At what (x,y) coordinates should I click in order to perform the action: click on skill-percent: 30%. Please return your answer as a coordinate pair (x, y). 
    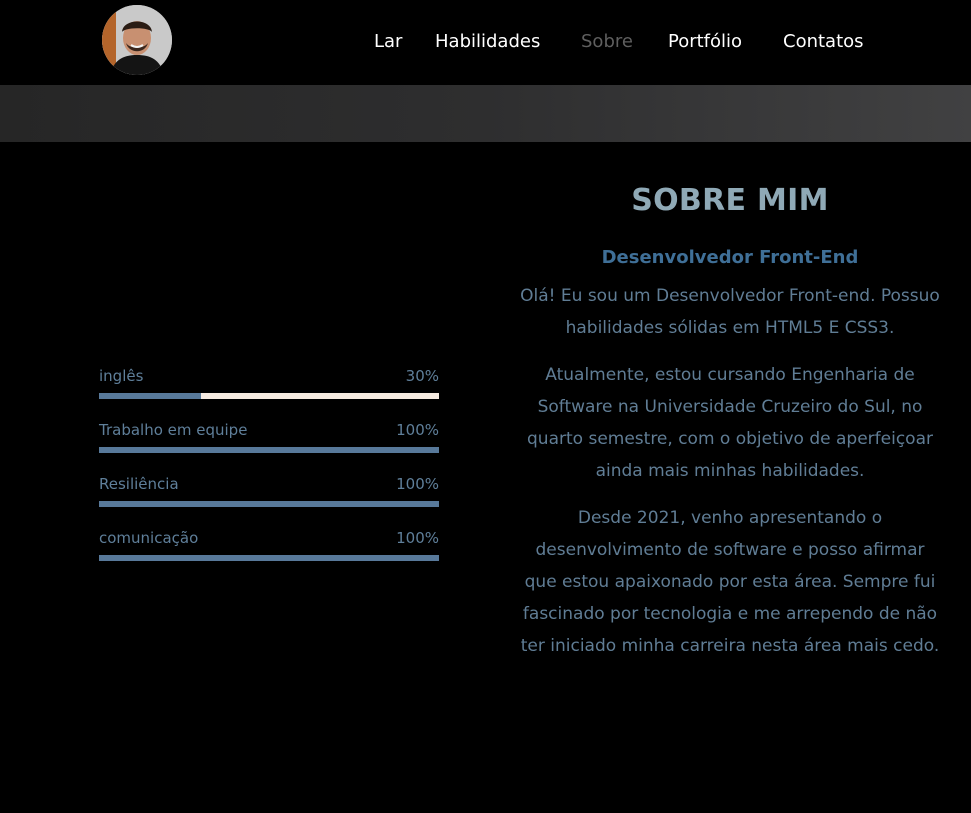
    Looking at the image, I should click on (422, 376).